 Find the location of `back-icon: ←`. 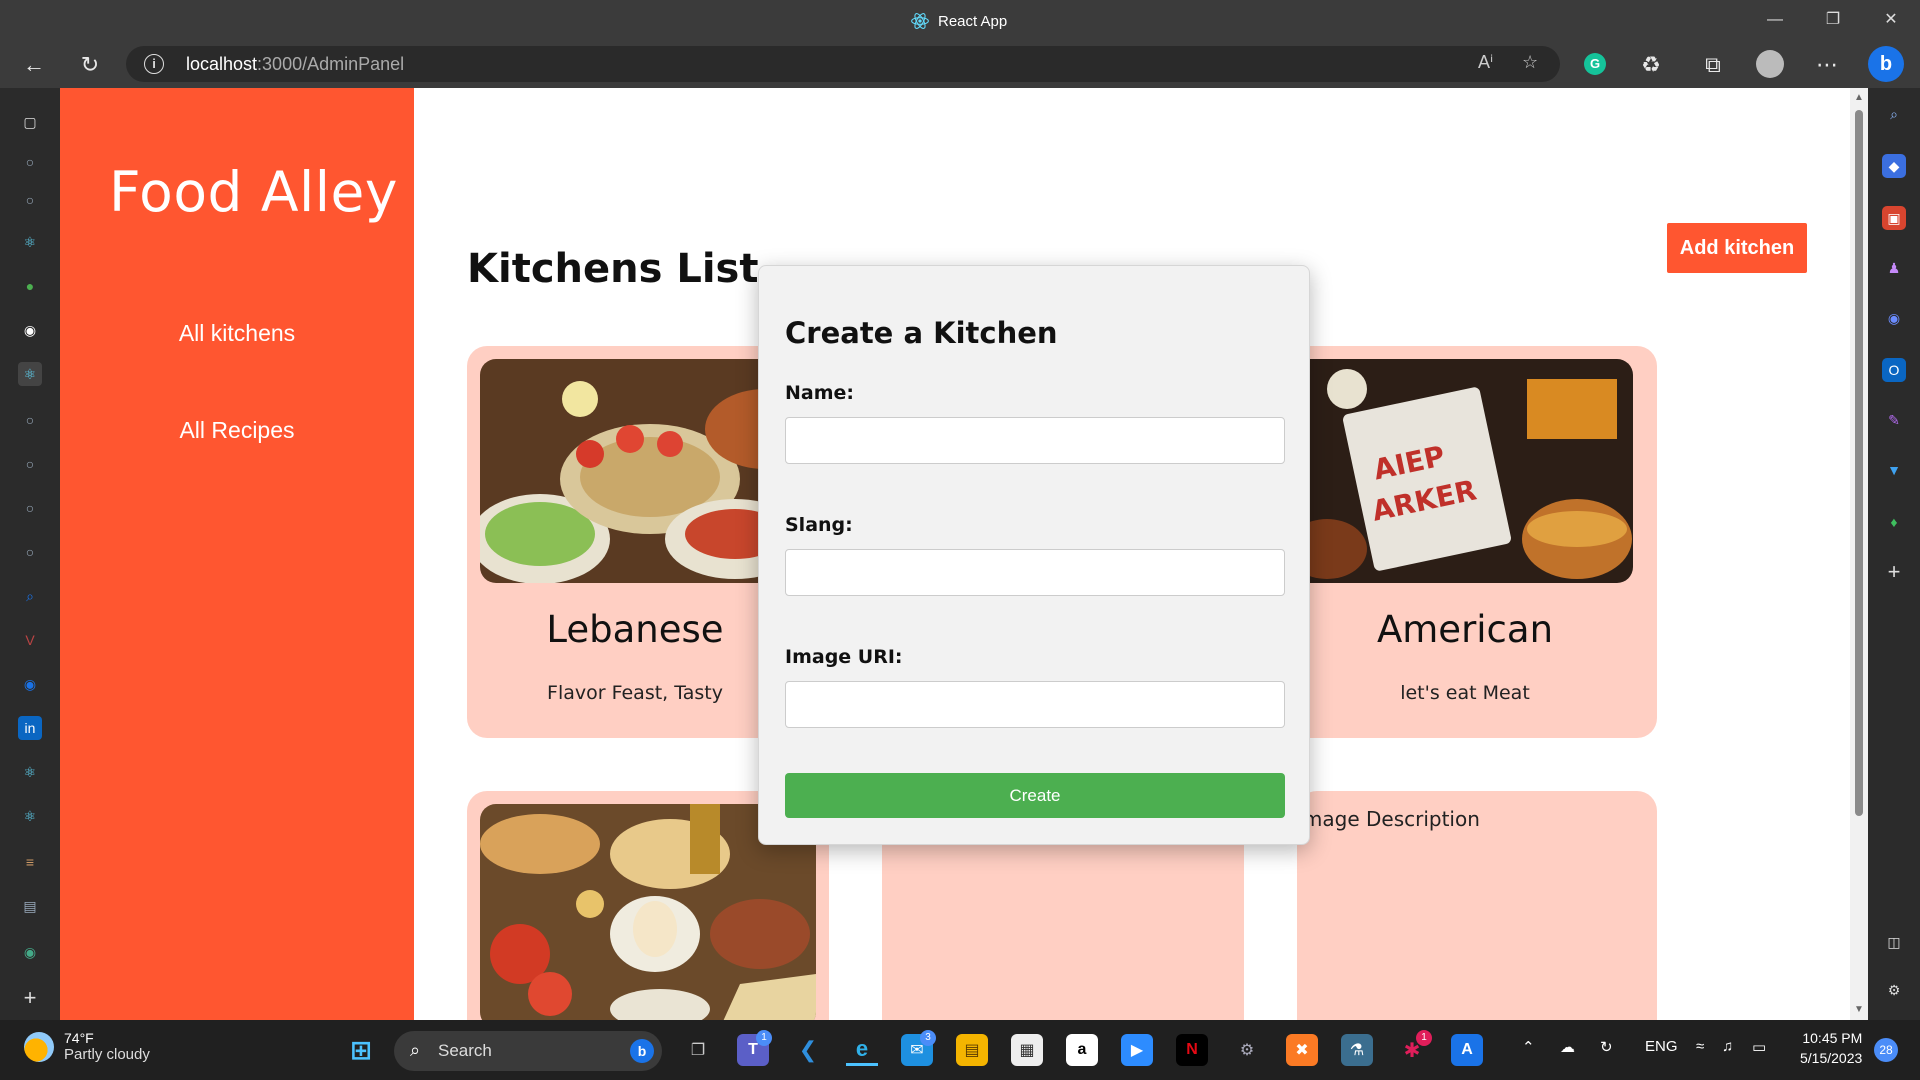

back-icon: ← is located at coordinates (34, 65).